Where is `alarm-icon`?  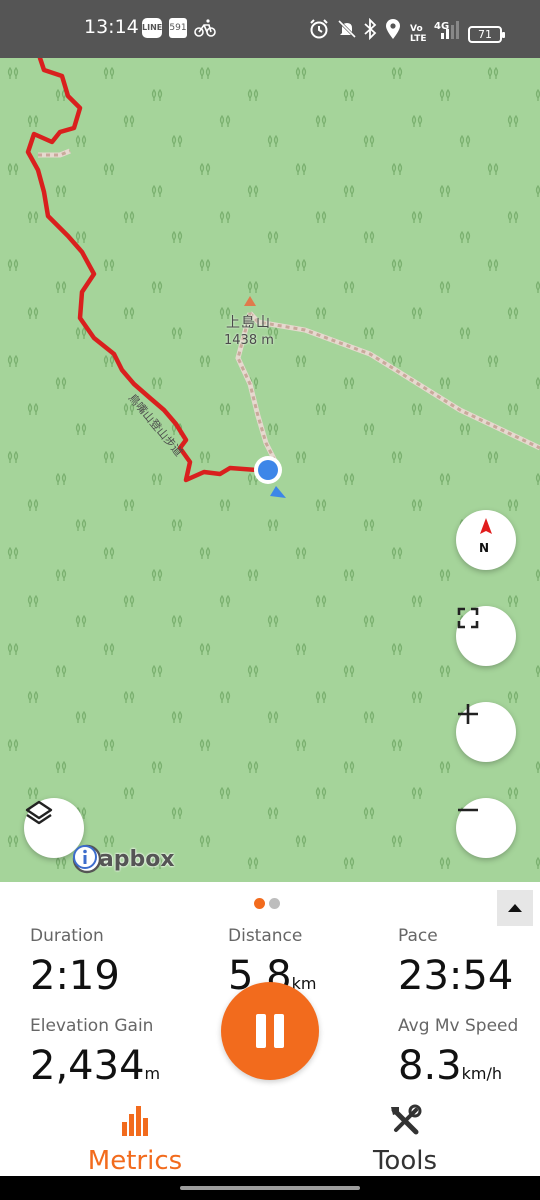 alarm-icon is located at coordinates (319, 29).